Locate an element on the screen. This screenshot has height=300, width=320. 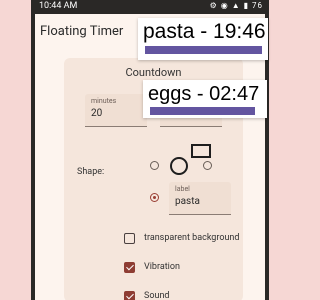
floating-timer-pasta: pasta - 19:46 is located at coordinates (203, 39).